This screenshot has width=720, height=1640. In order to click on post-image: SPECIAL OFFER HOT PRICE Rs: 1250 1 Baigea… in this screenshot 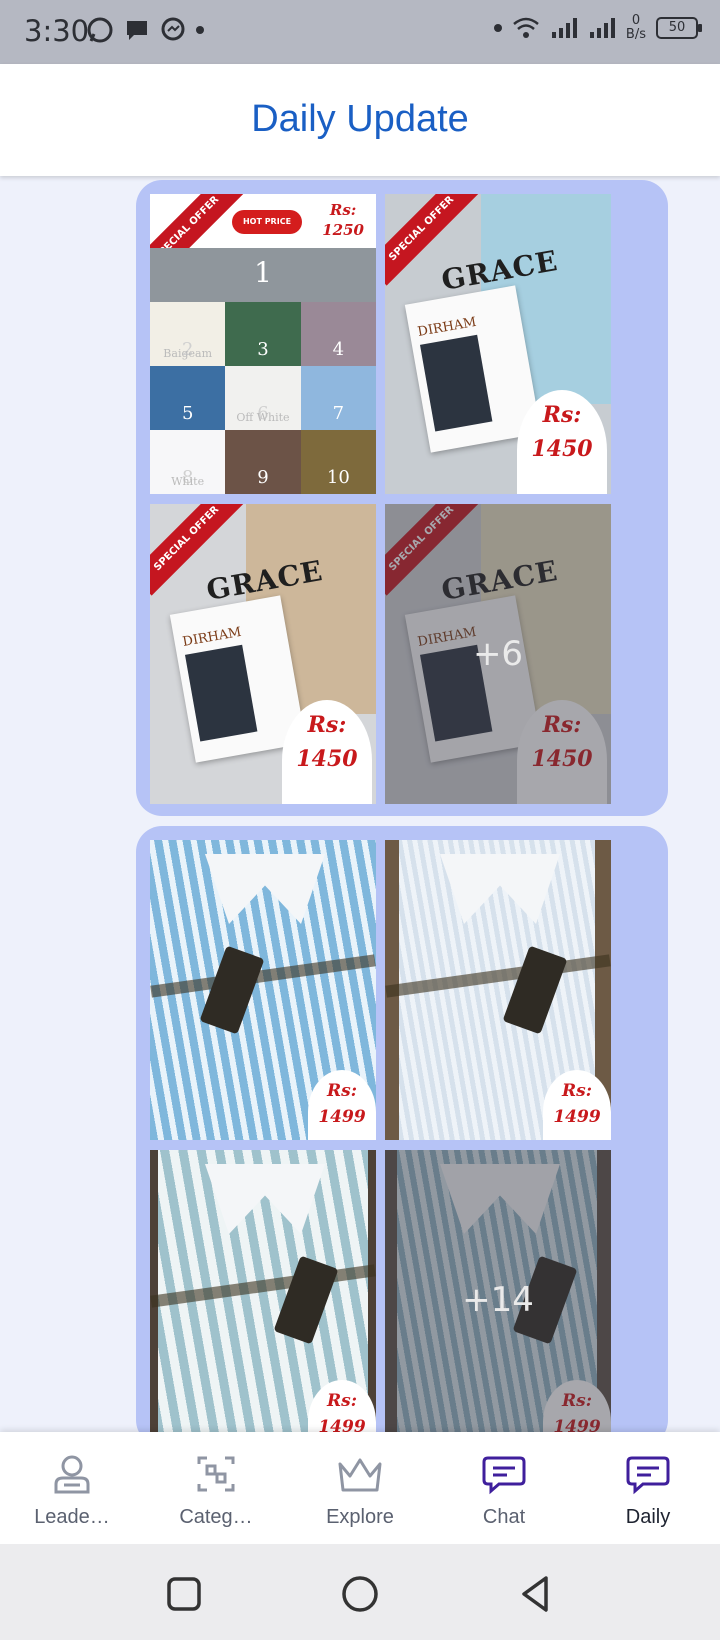, I will do `click(263, 344)`.